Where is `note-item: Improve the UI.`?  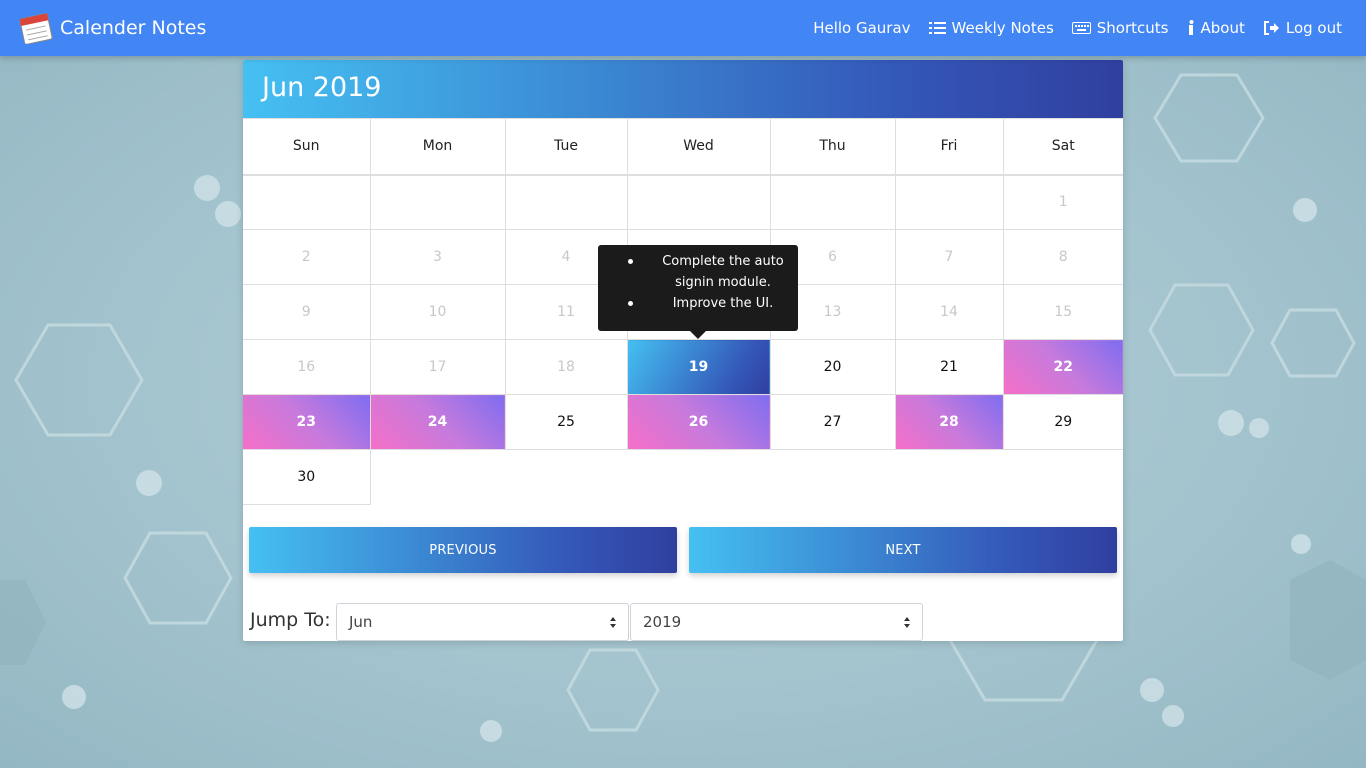 note-item: Improve the UI. is located at coordinates (703, 303).